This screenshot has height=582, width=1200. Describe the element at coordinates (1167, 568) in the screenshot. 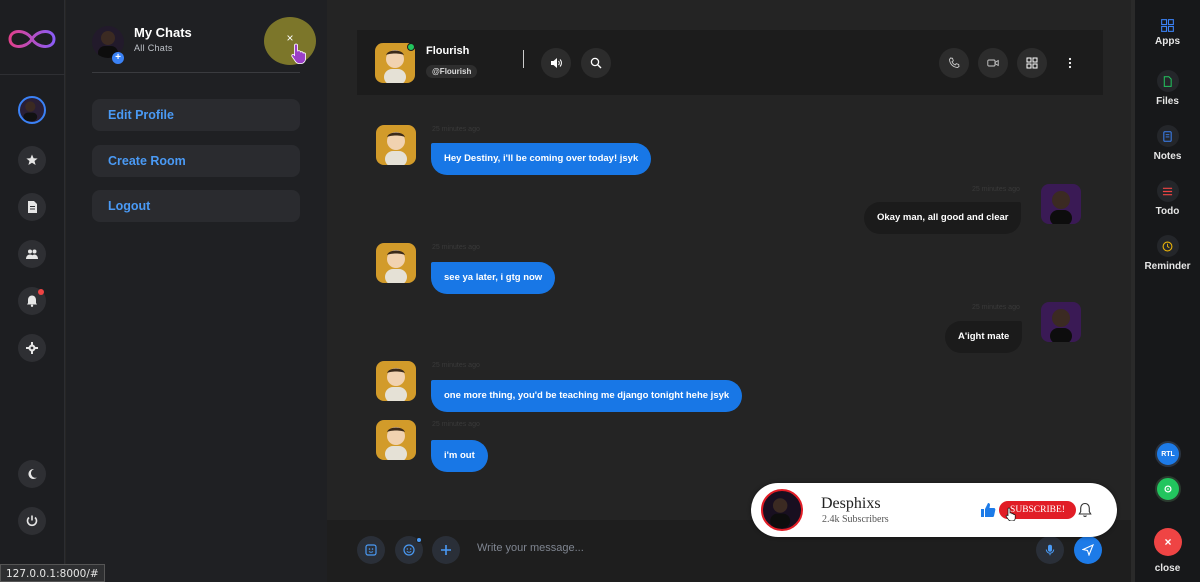

I see `close-label: close` at that location.